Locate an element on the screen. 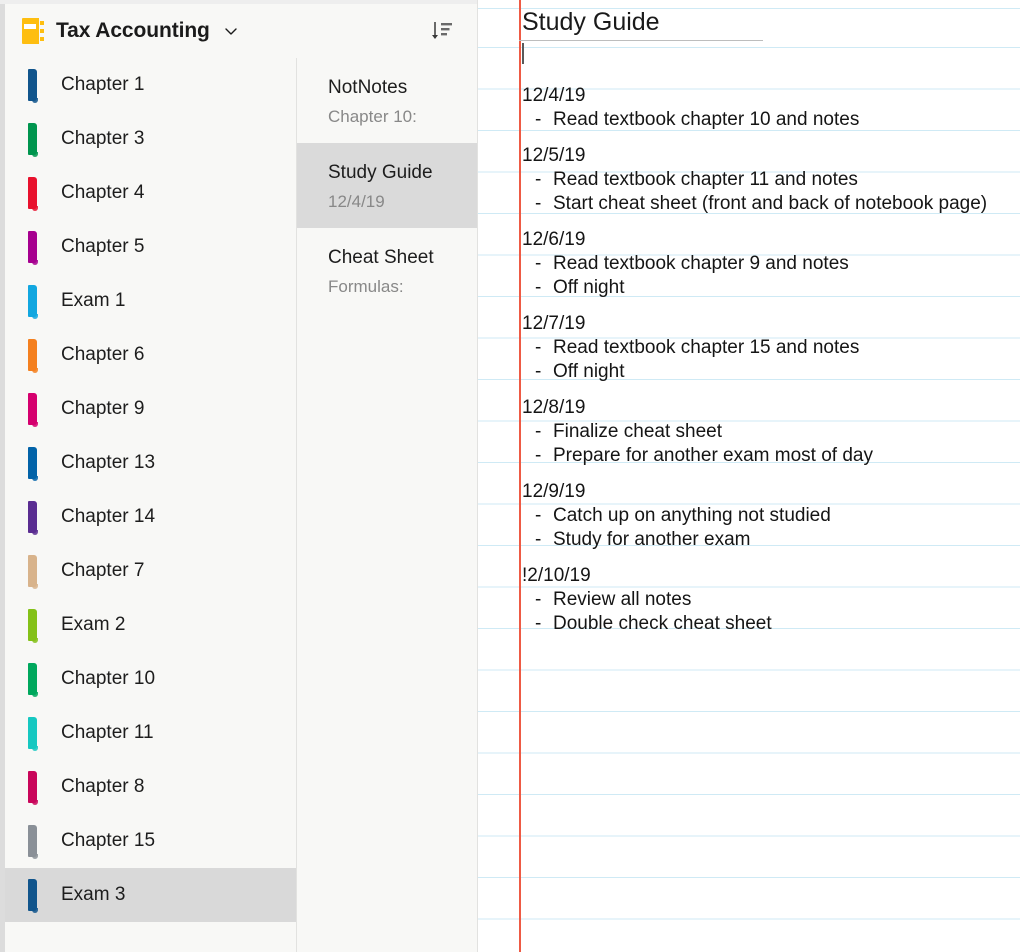  note-title: Study Guide is located at coordinates (664, 22).